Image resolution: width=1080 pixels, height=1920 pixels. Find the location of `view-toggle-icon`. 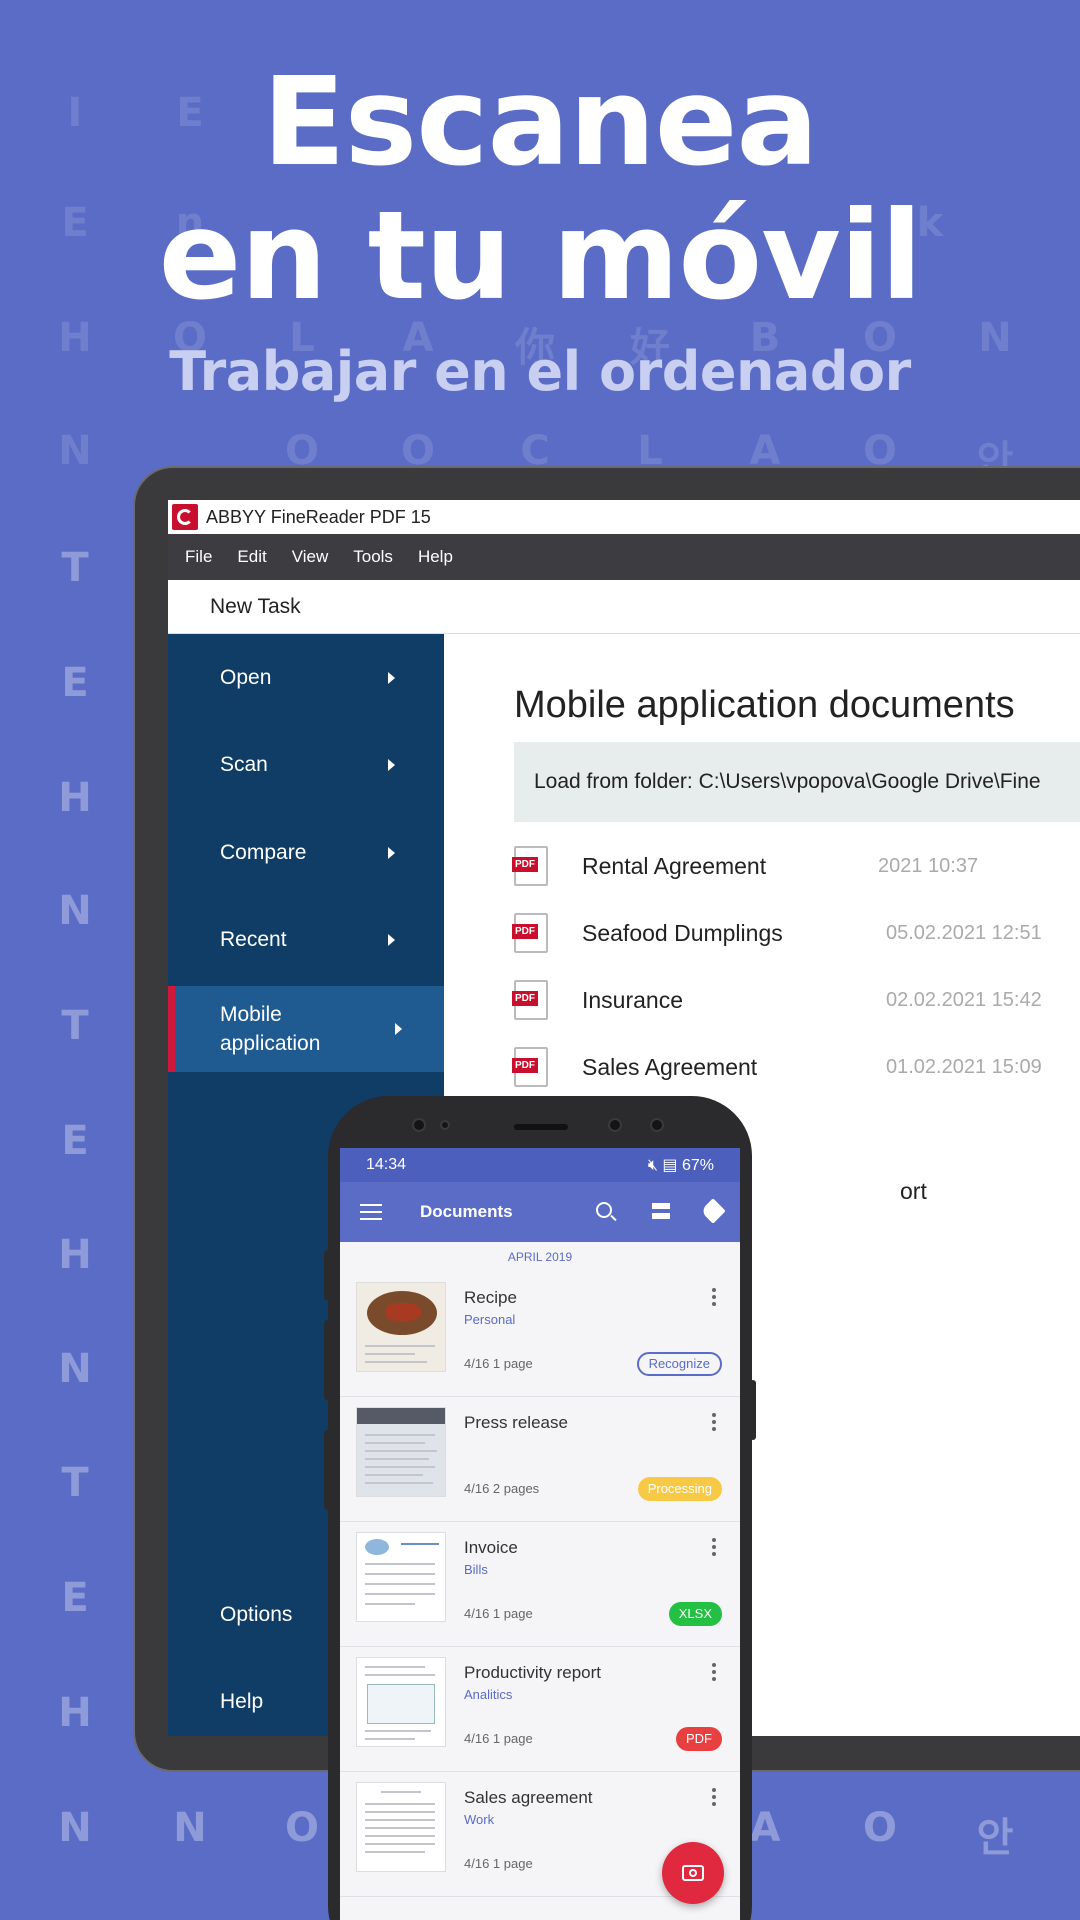

view-toggle-icon is located at coordinates (661, 1211).